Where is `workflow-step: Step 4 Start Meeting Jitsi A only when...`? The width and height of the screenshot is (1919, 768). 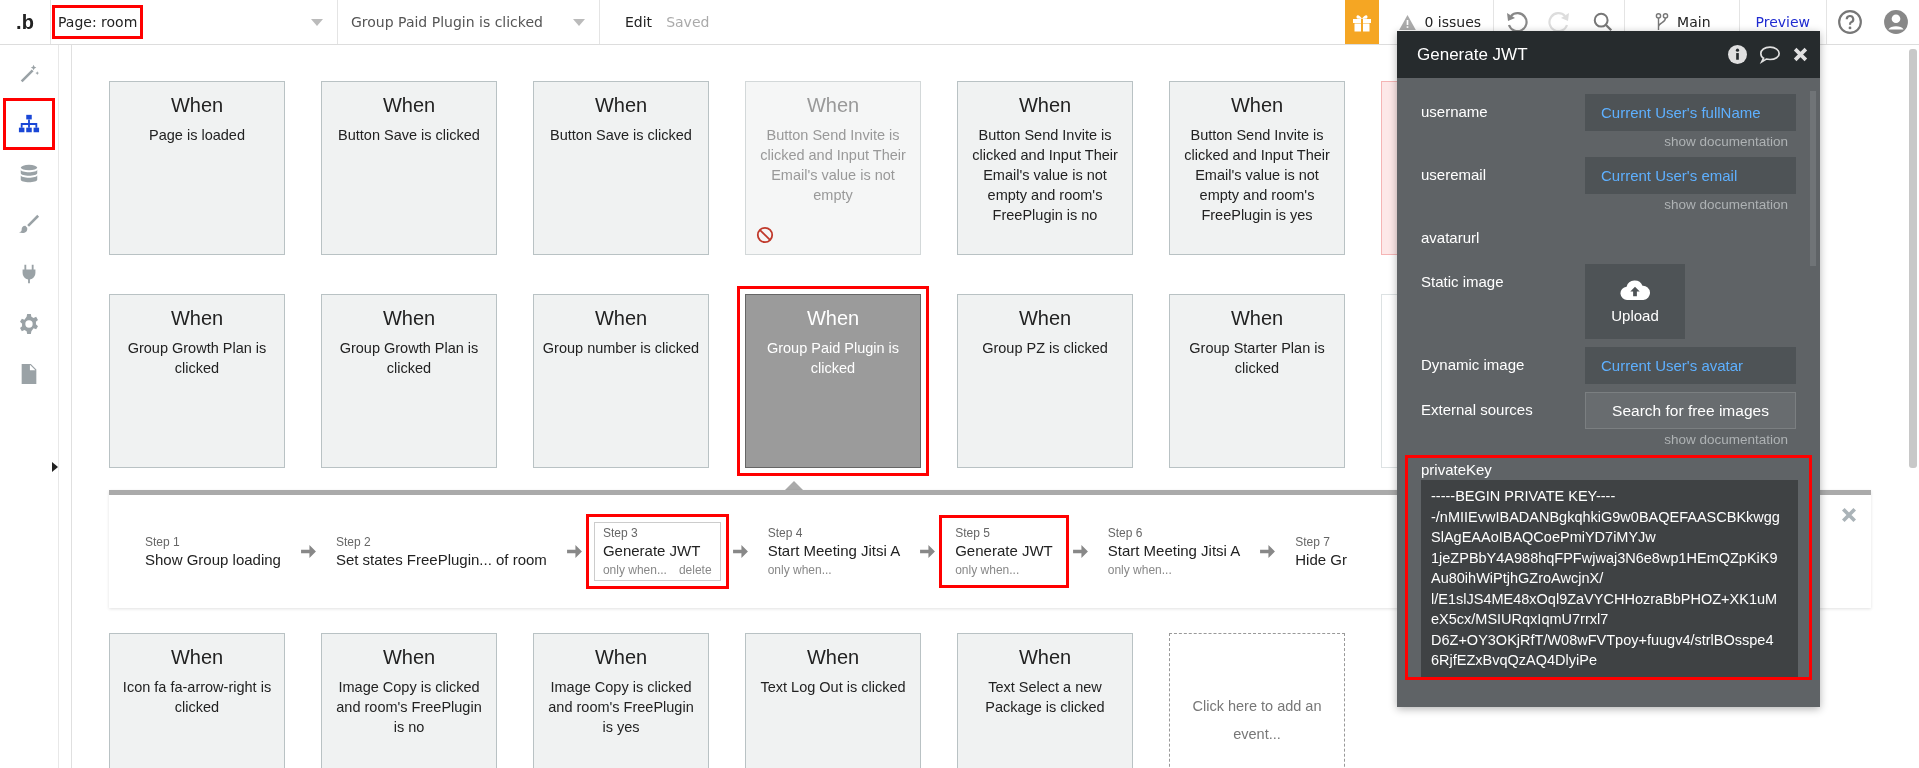
workflow-step: Step 4 Start Meeting Jitsi A only when... is located at coordinates (834, 551).